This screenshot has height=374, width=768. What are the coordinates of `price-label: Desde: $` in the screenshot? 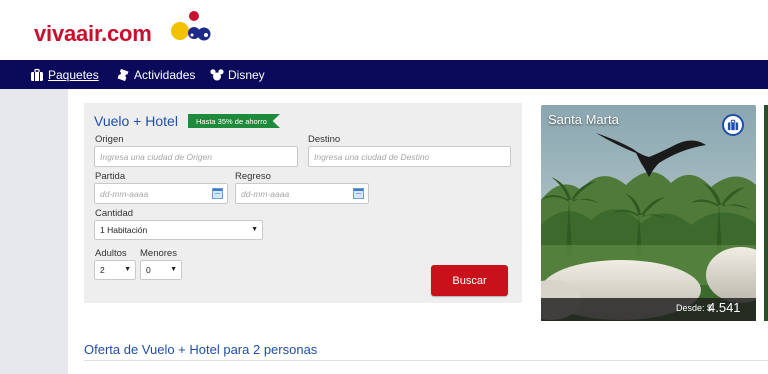 It's located at (694, 308).